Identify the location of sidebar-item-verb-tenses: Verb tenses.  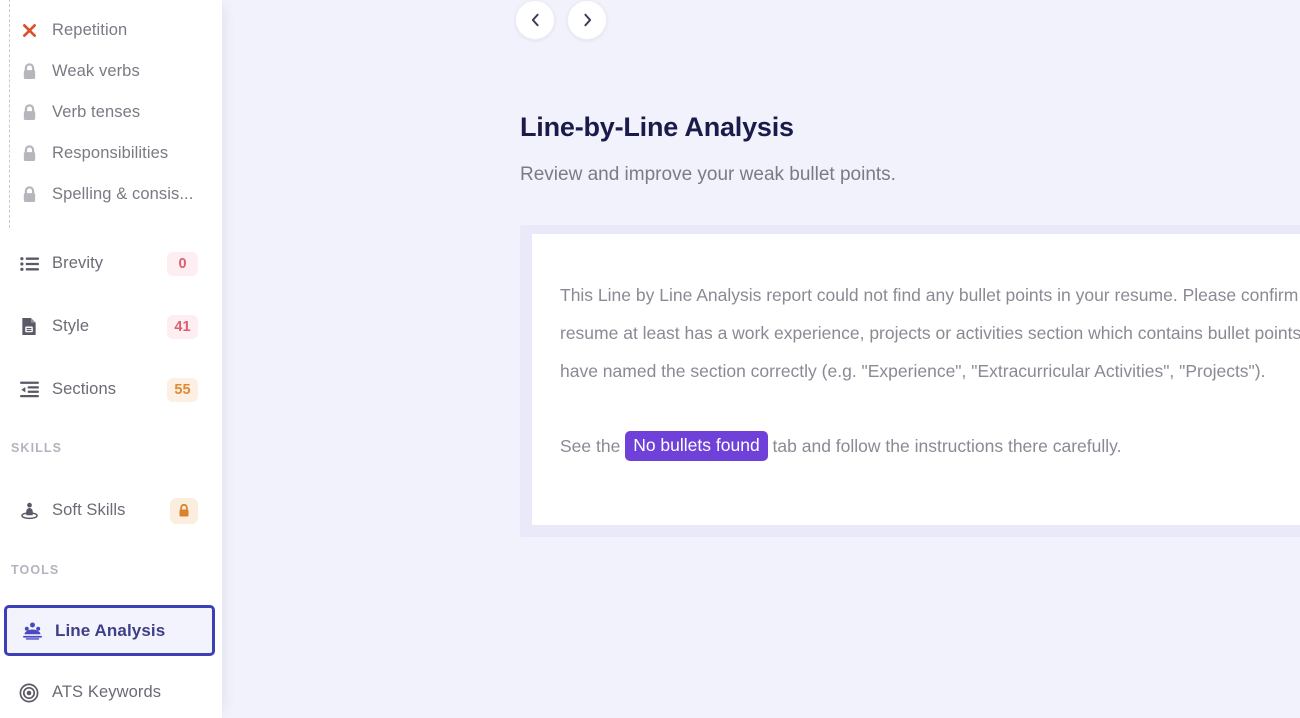
(111, 112).